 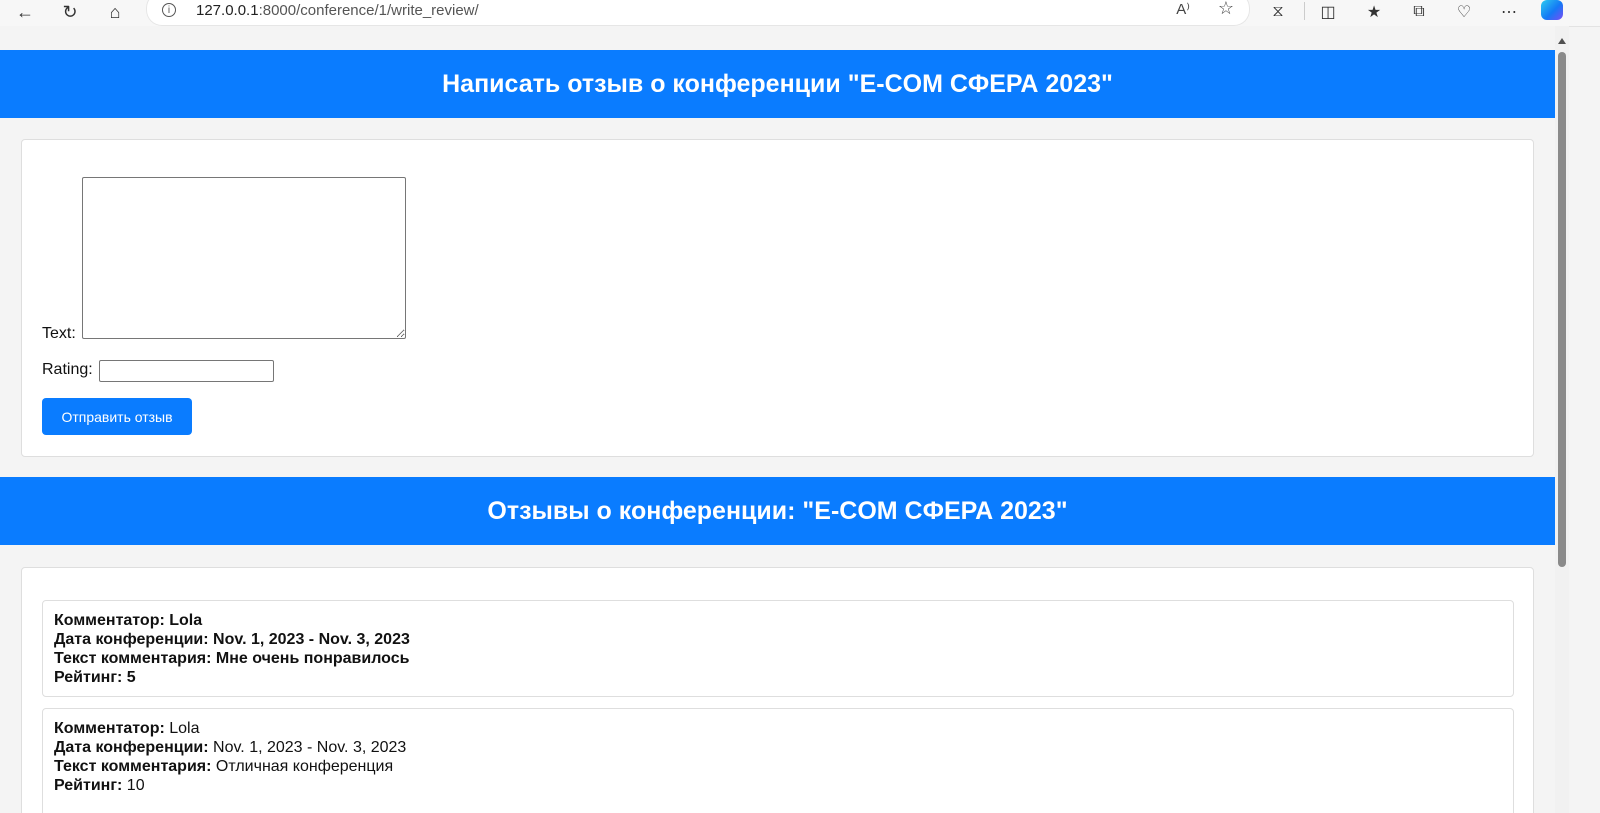 What do you see at coordinates (1278, 12) in the screenshot?
I see `extensions-icon: ⧖` at bounding box center [1278, 12].